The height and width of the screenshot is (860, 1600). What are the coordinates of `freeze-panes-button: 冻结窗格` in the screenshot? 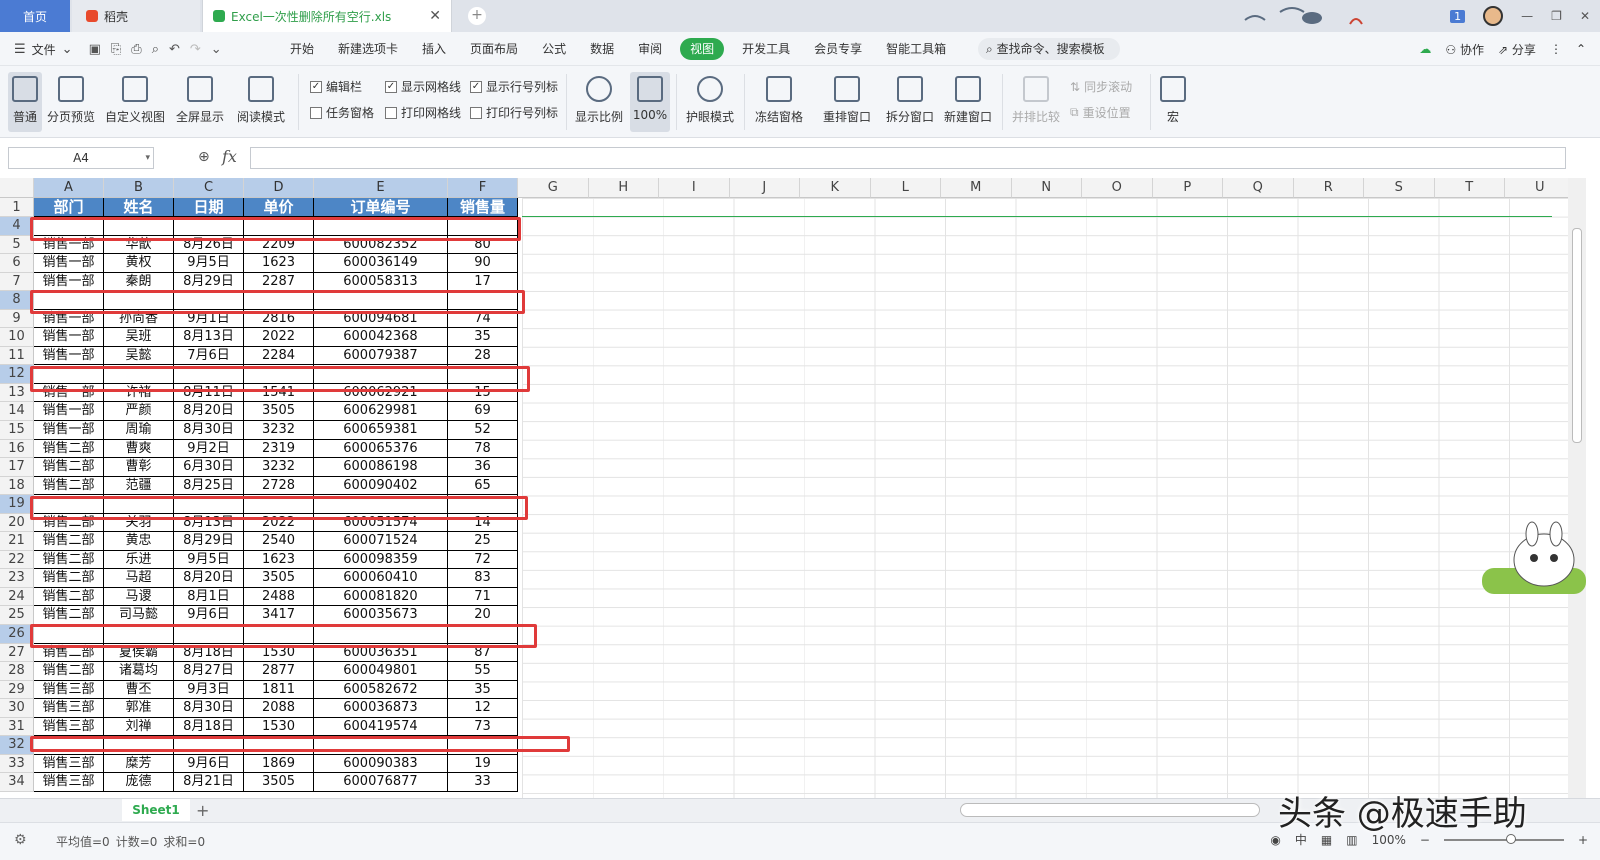 It's located at (779, 102).